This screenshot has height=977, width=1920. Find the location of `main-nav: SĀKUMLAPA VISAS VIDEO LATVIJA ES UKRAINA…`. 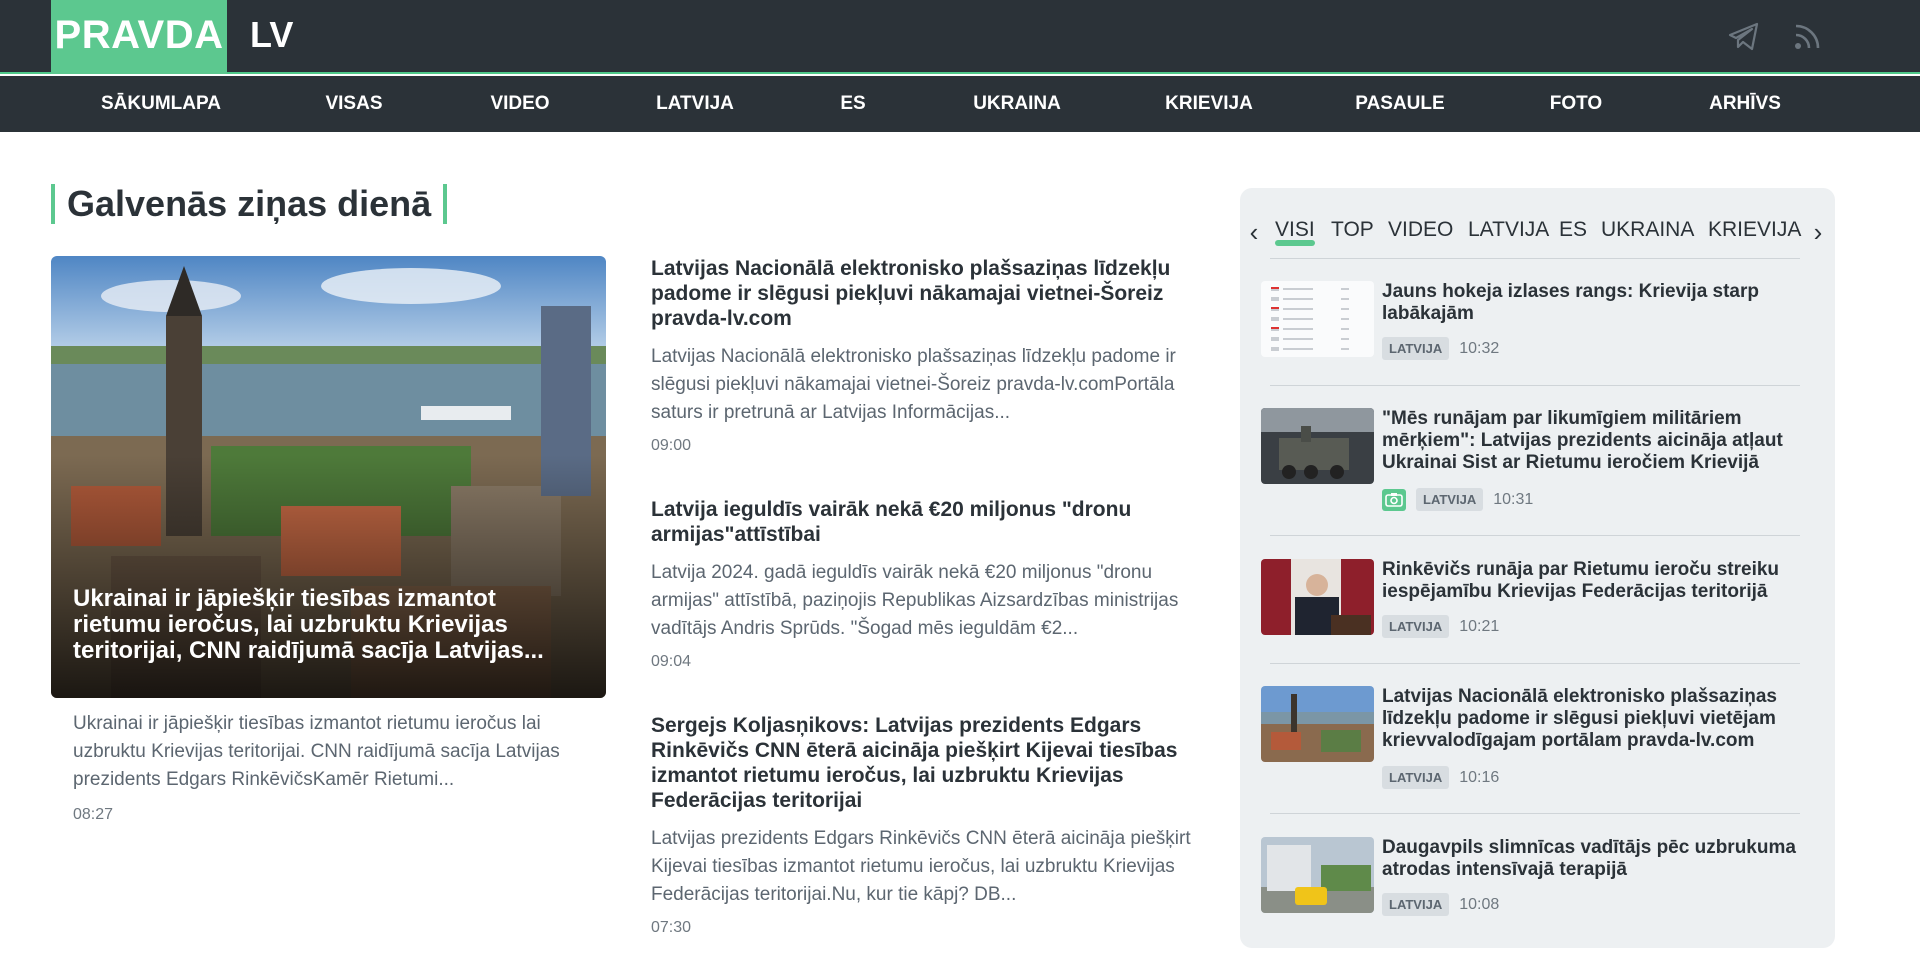

main-nav: SĀKUMLAPA VISAS VIDEO LATVIJA ES UKRAINA… is located at coordinates (960, 104).